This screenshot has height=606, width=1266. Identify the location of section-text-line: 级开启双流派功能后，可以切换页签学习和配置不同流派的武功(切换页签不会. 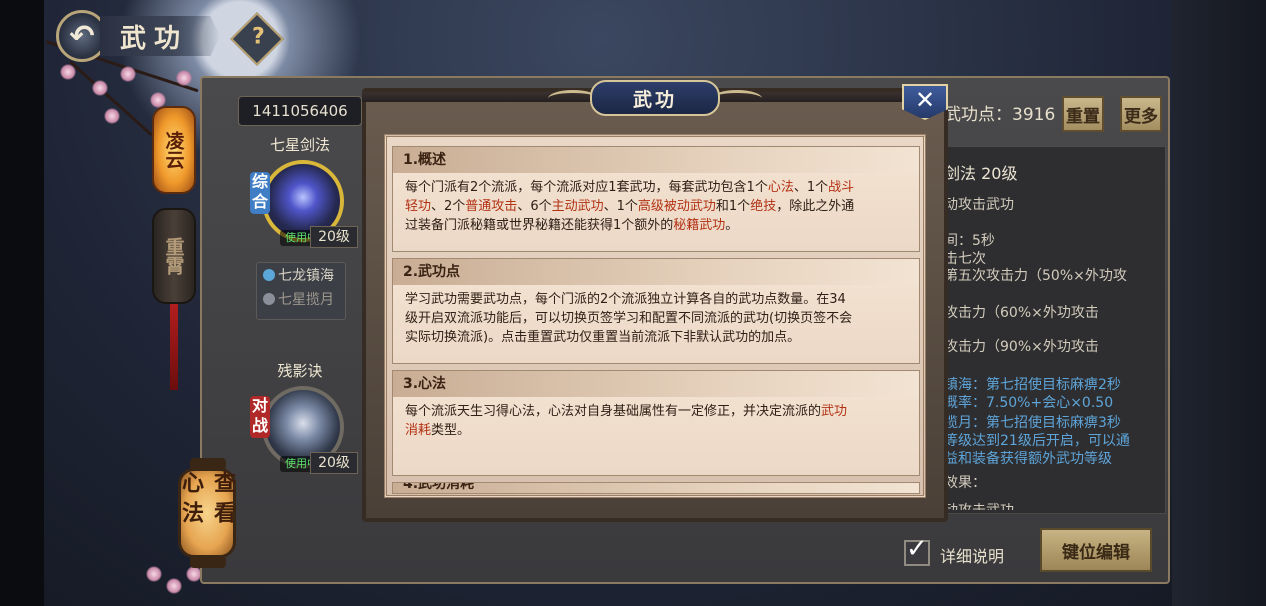
(656, 318).